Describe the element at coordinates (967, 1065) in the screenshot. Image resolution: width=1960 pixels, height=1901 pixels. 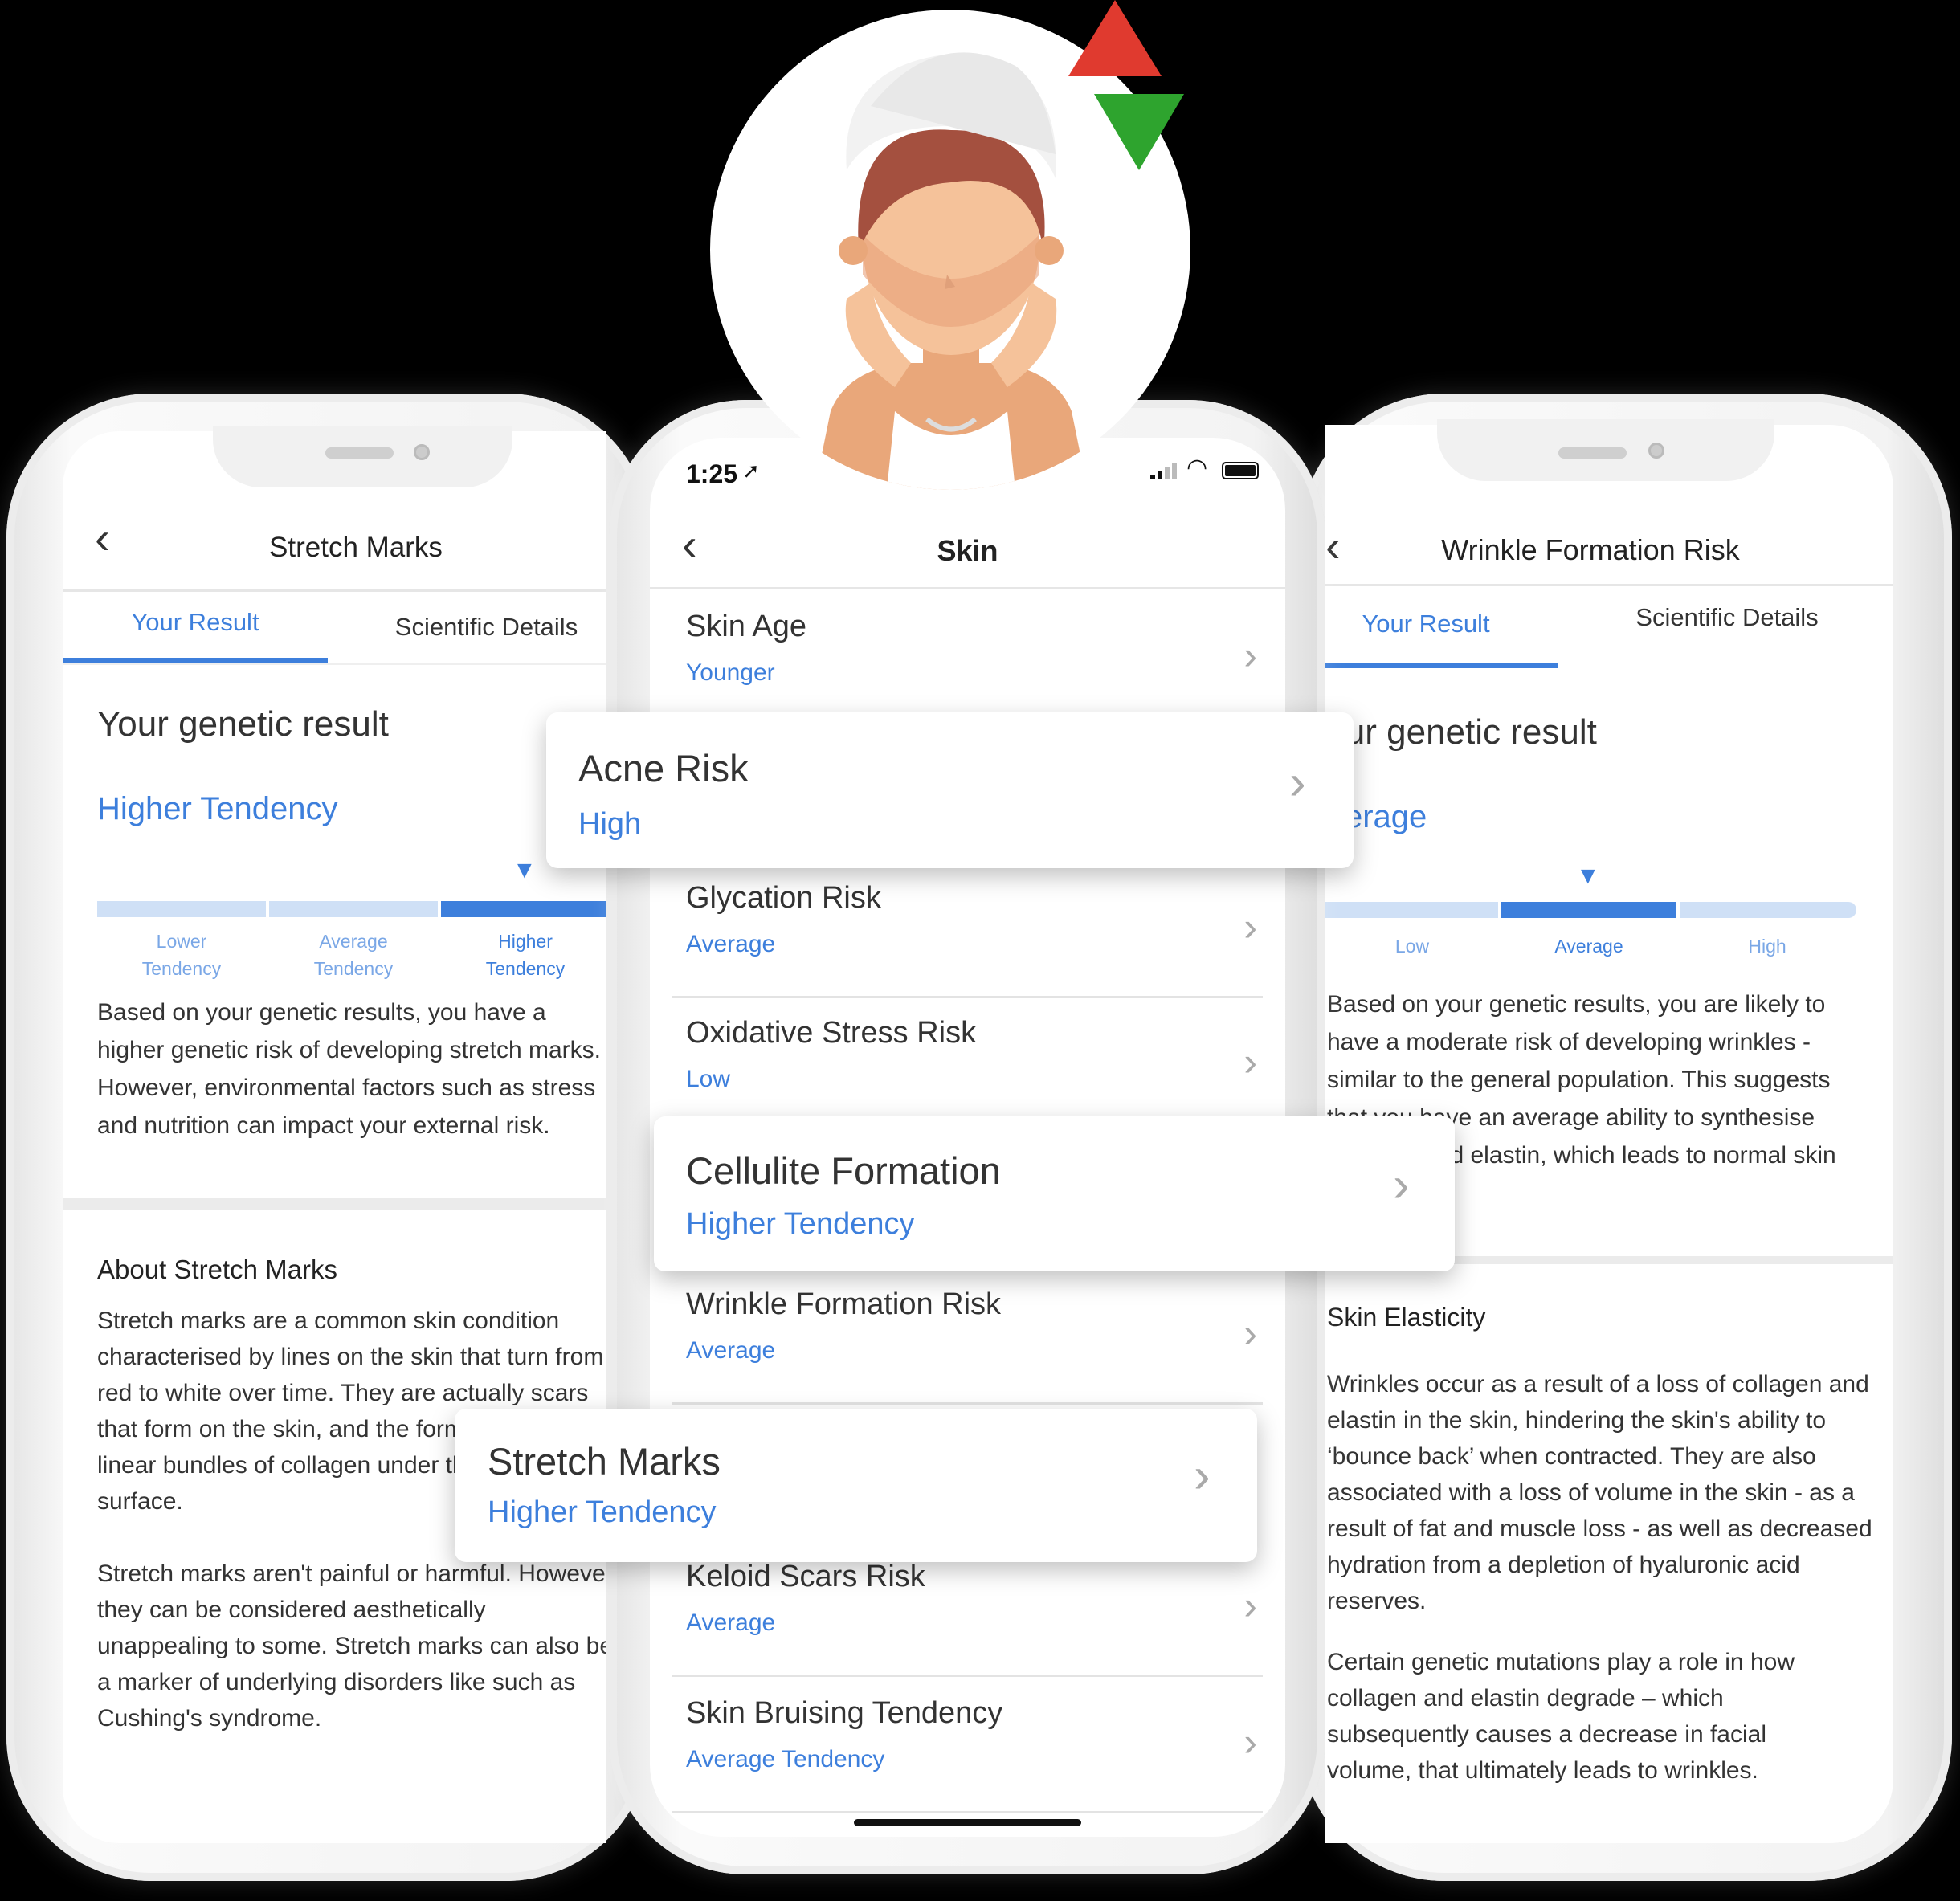
I see `list-item-oxidative-stress-risk: Oxidative Stress Risk Low ›` at that location.